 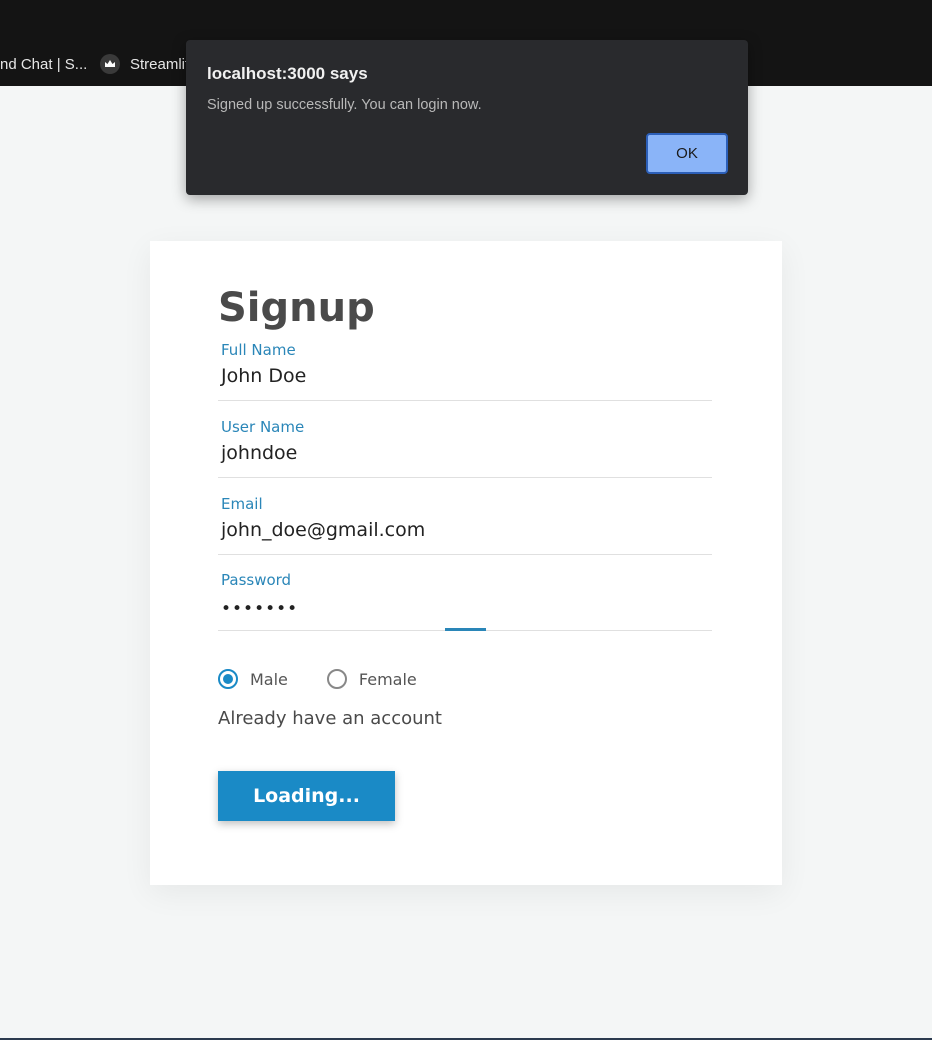 I want to click on full-name-field: Full Name John Doe, so click(x=465, y=371).